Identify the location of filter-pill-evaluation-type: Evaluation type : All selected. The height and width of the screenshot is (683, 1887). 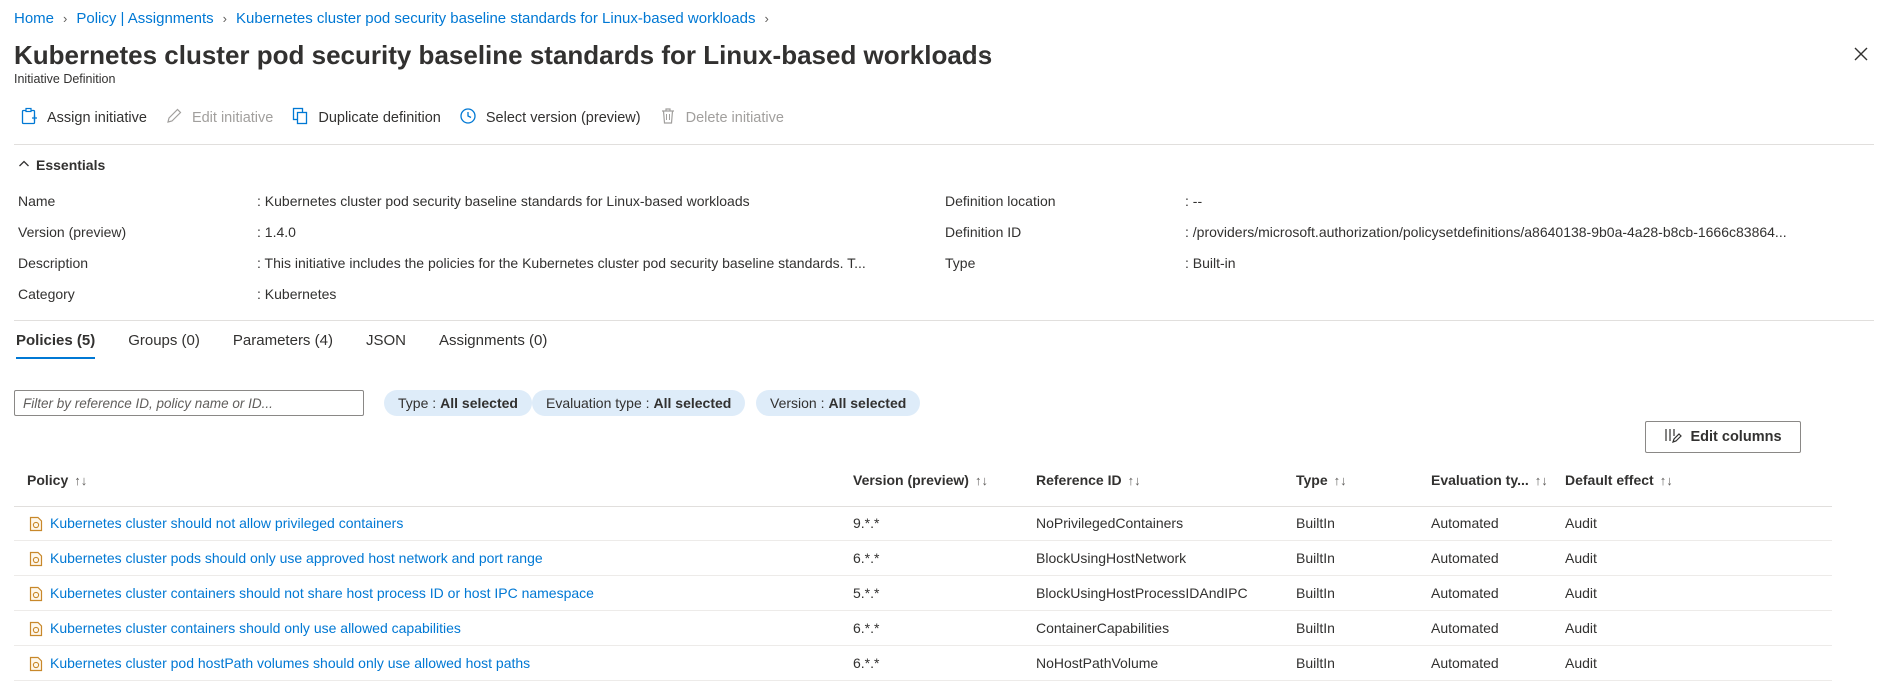
(639, 403).